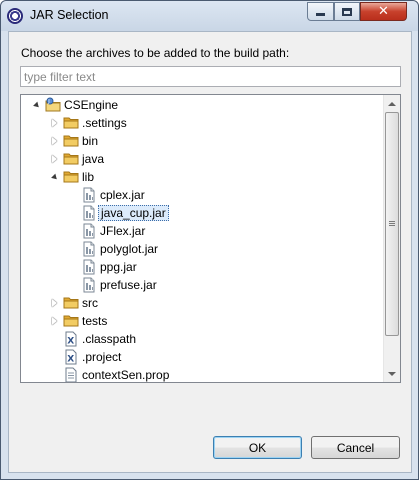 The height and width of the screenshot is (480, 419). What do you see at coordinates (202, 141) in the screenshot?
I see `tree-item: bin` at bounding box center [202, 141].